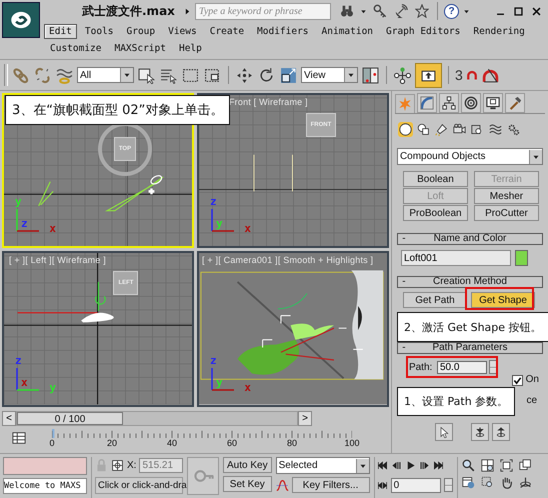  Describe the element at coordinates (476, 282) in the screenshot. I see `rollout-title: Creation Method` at that location.